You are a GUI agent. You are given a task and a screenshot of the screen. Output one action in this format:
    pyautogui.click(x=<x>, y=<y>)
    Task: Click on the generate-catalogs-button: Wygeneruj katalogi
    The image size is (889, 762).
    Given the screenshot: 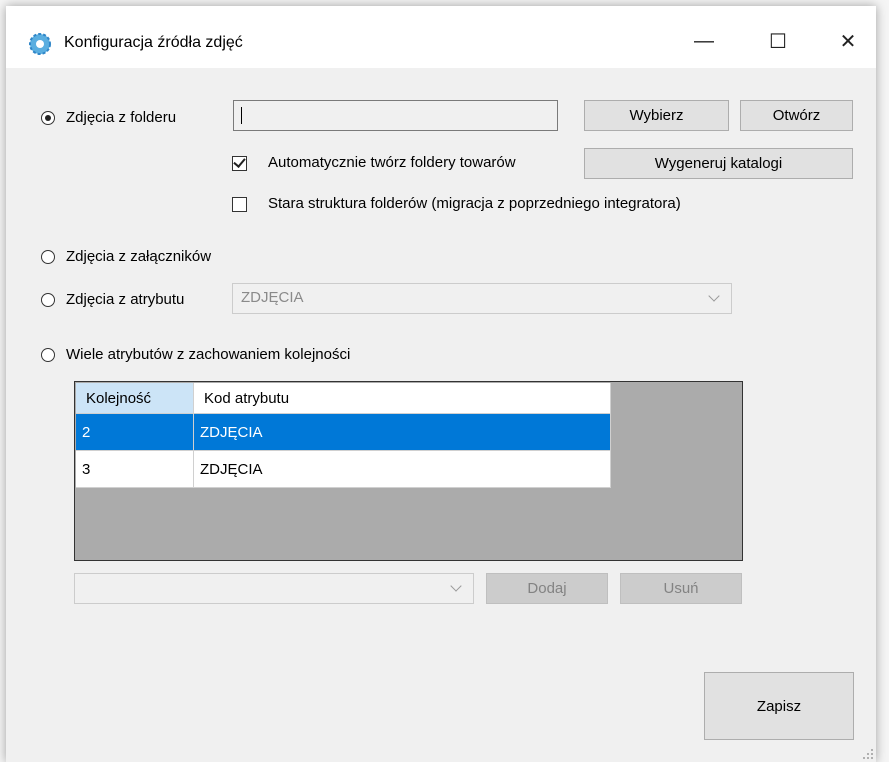 What is the action you would take?
    pyautogui.click(x=718, y=163)
    